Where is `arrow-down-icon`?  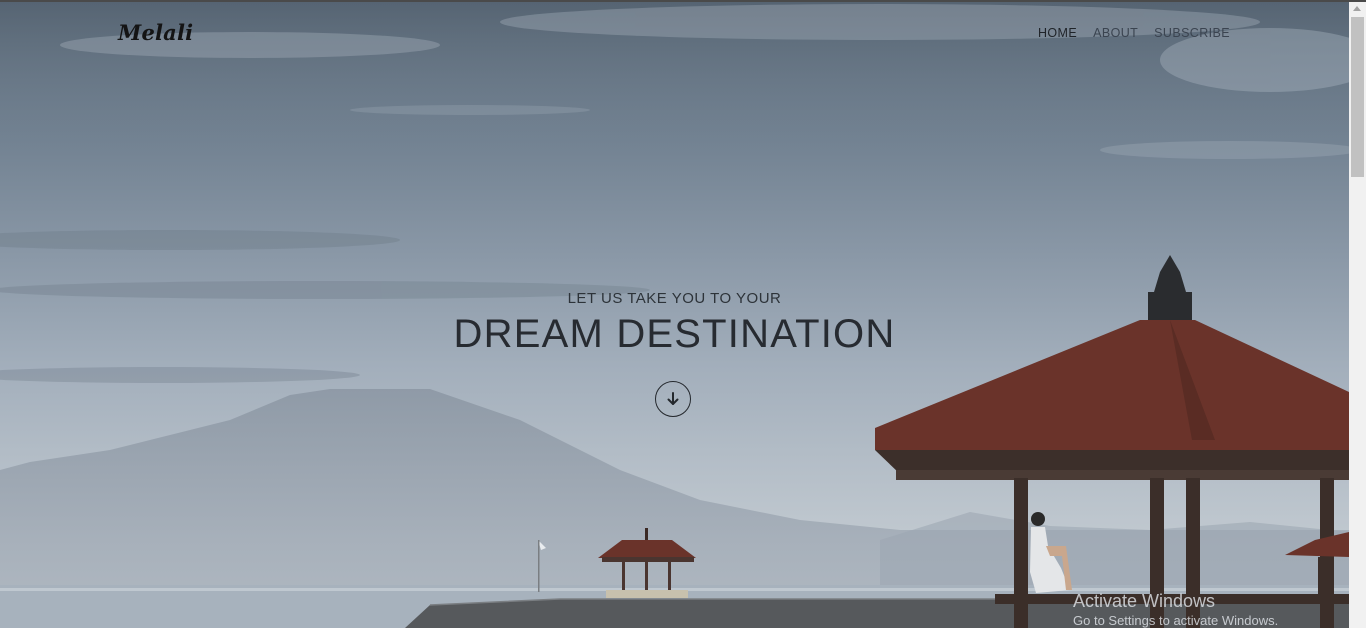 arrow-down-icon is located at coordinates (673, 398).